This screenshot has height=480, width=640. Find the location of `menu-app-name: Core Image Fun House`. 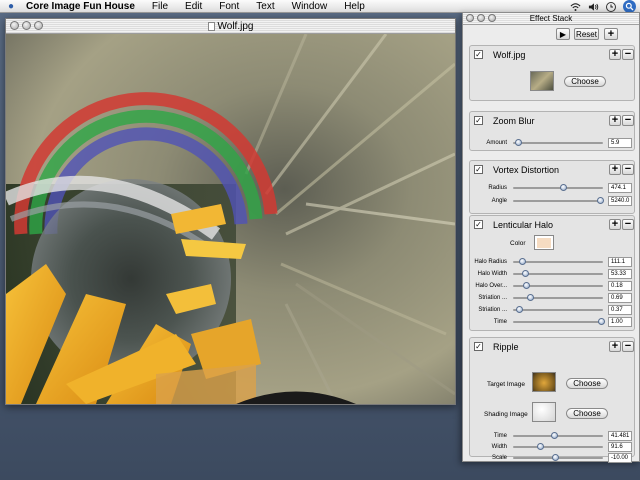

menu-app-name: Core Image Fun House is located at coordinates (82, 6).